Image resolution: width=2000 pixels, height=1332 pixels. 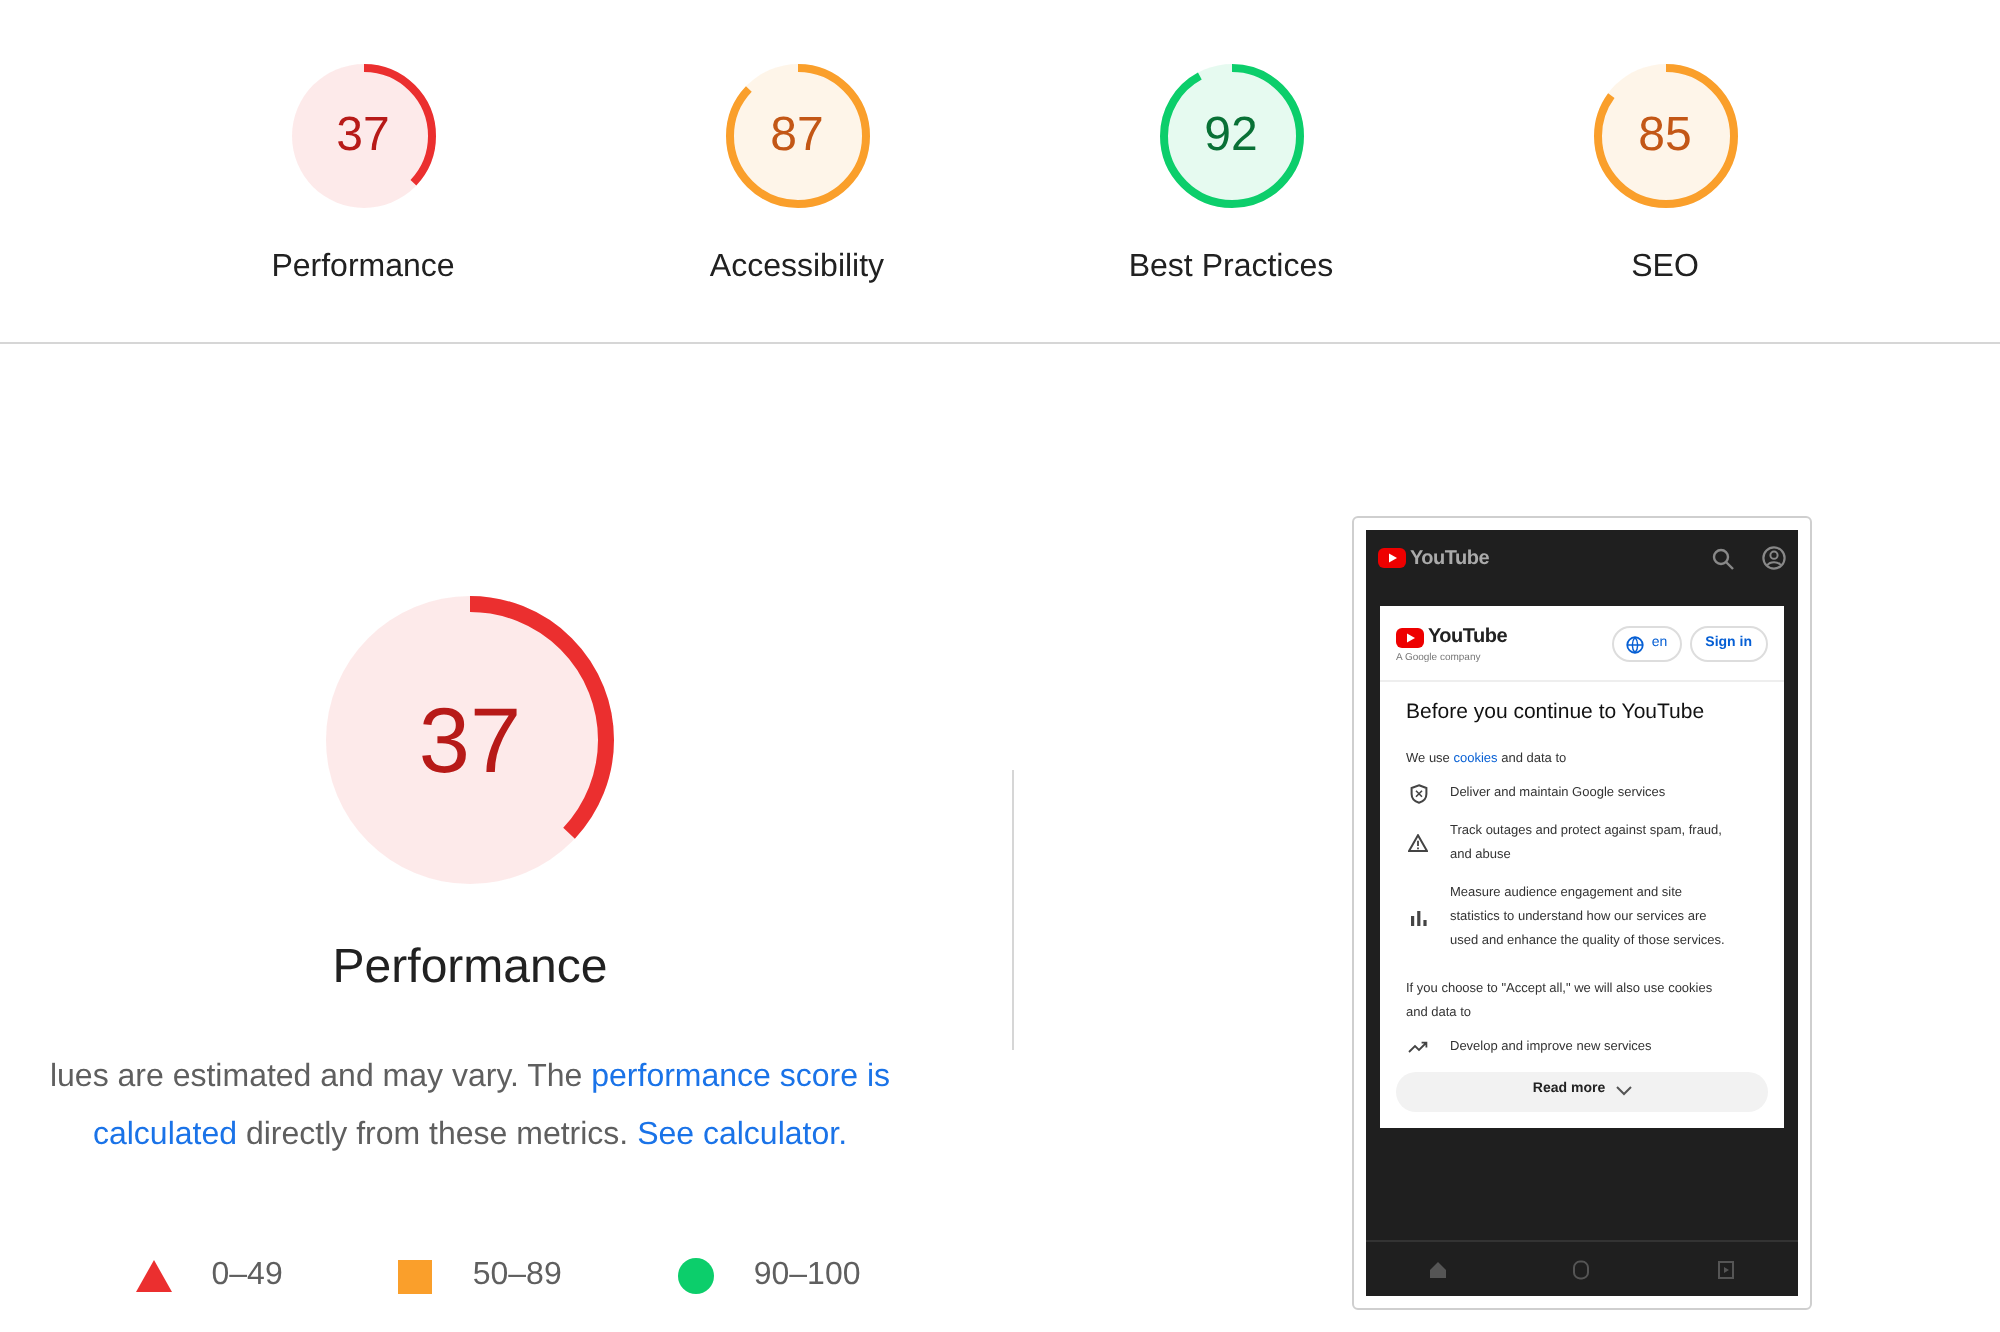 What do you see at coordinates (165, 1135) in the screenshot?
I see `description-link: calculated` at bounding box center [165, 1135].